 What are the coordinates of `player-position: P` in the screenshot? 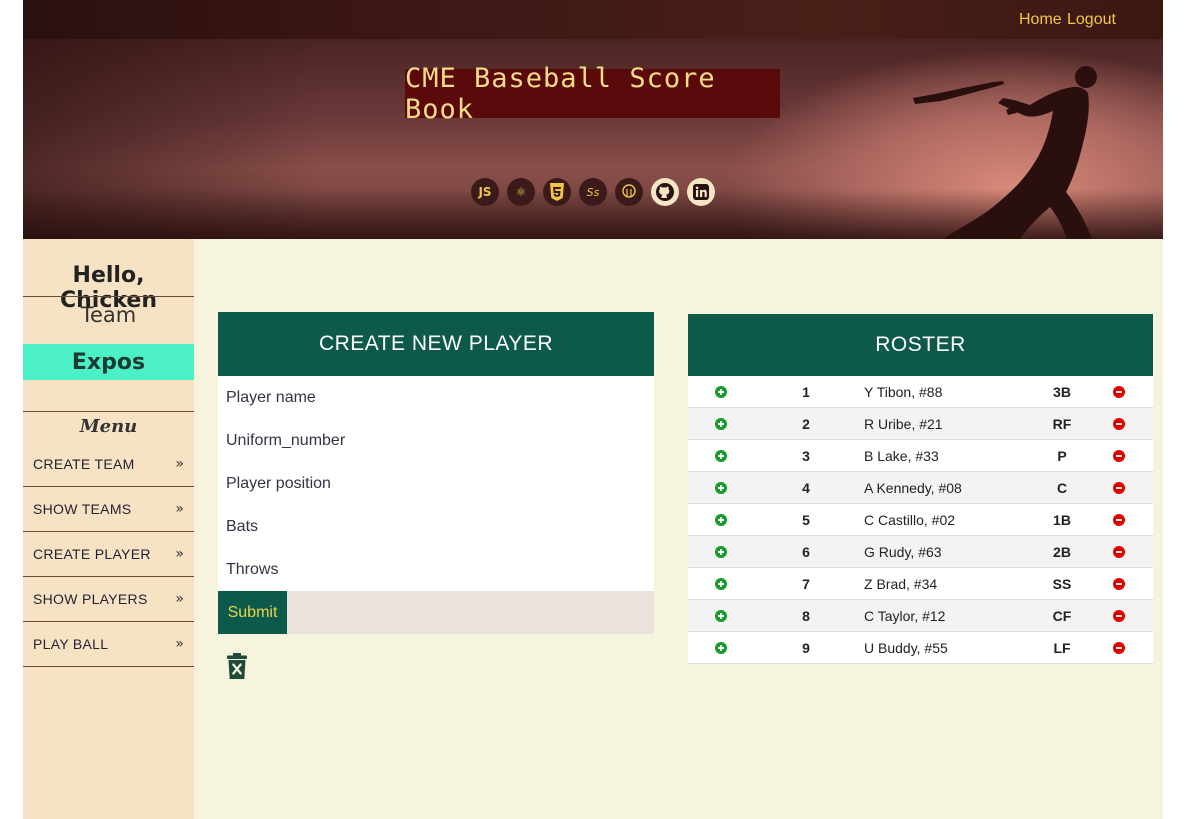 It's located at (1062, 456).